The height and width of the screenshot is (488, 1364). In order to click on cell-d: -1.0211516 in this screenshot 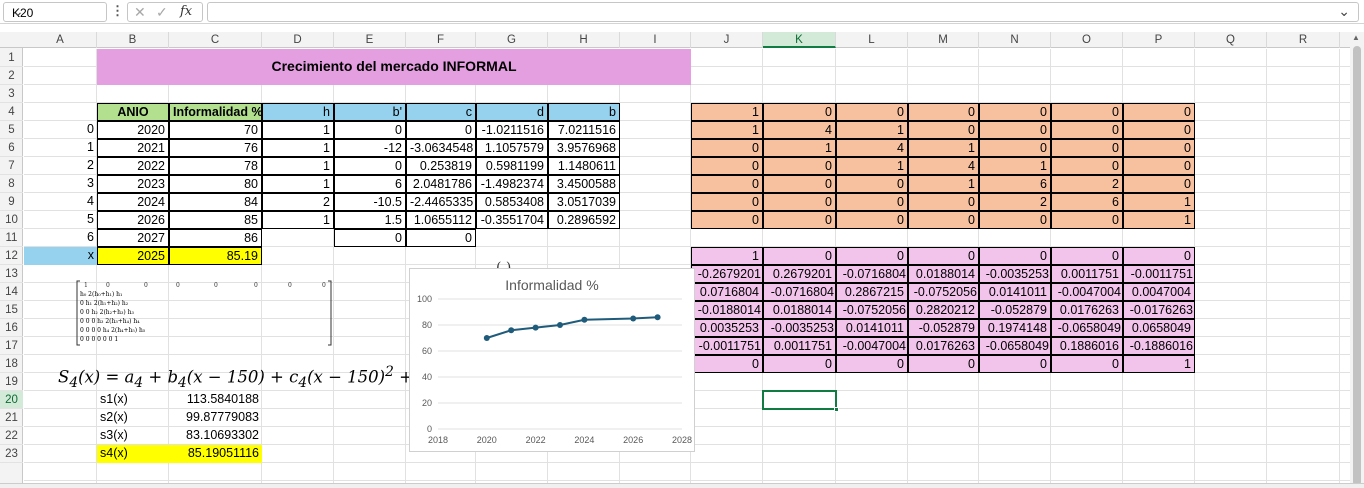, I will do `click(512, 130)`.